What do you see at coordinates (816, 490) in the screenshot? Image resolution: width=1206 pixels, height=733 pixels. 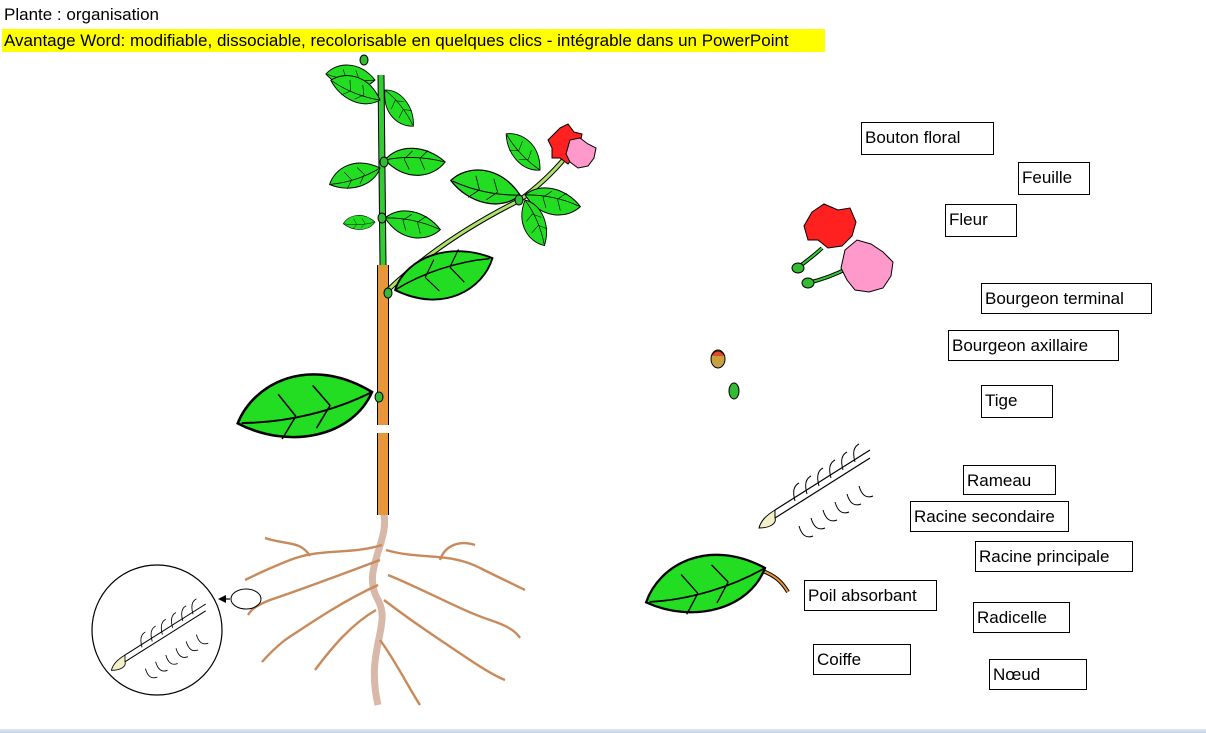 I see `loose-root-hair` at bounding box center [816, 490].